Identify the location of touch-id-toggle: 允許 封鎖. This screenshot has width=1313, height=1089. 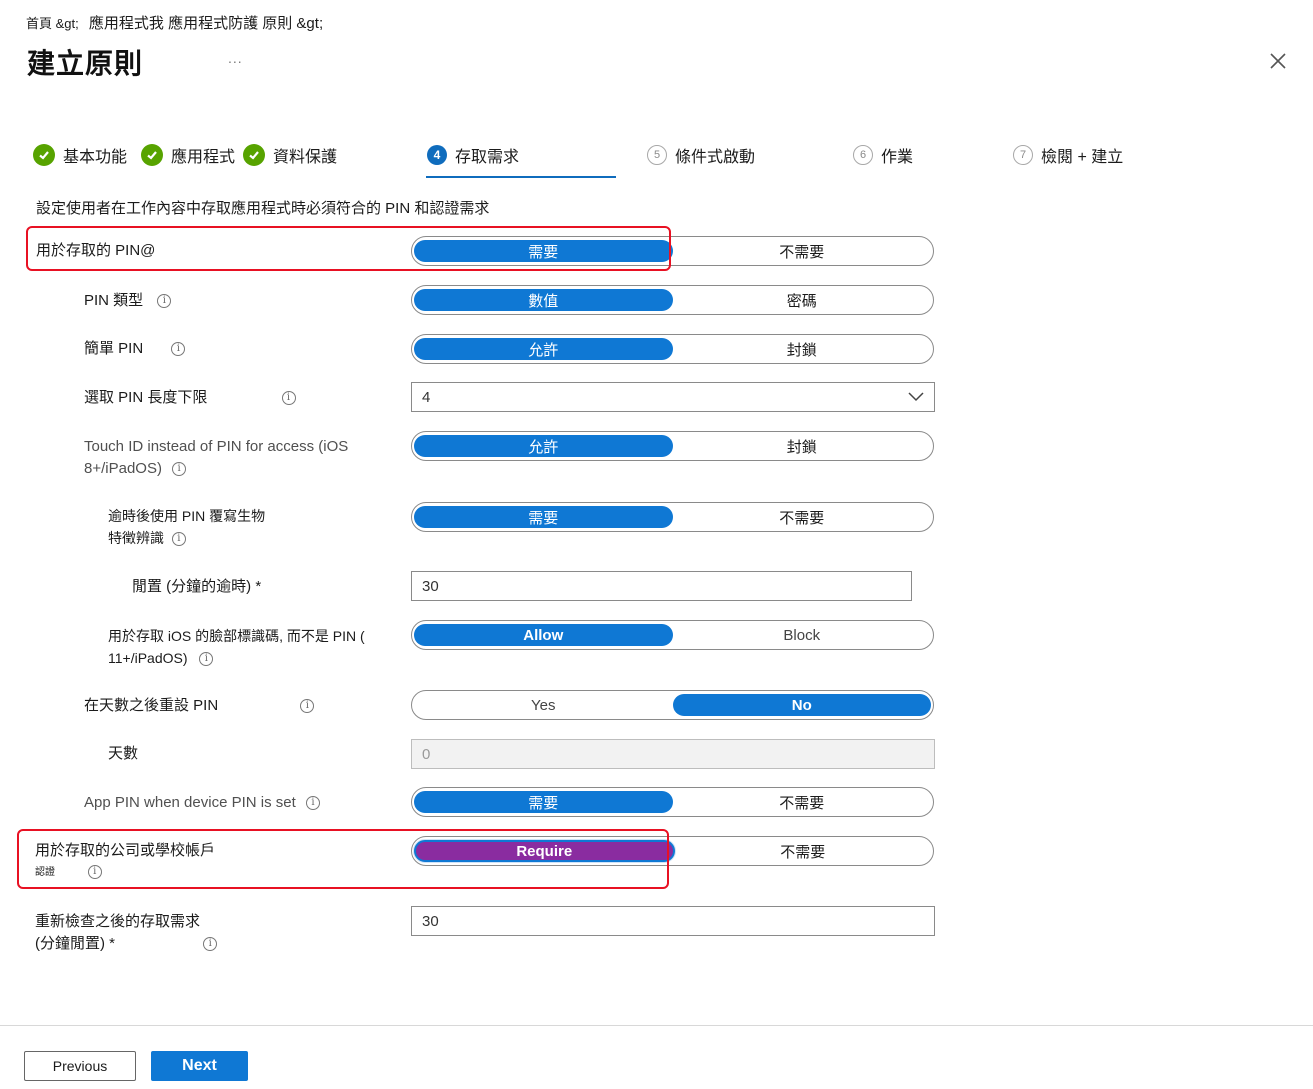
(672, 446).